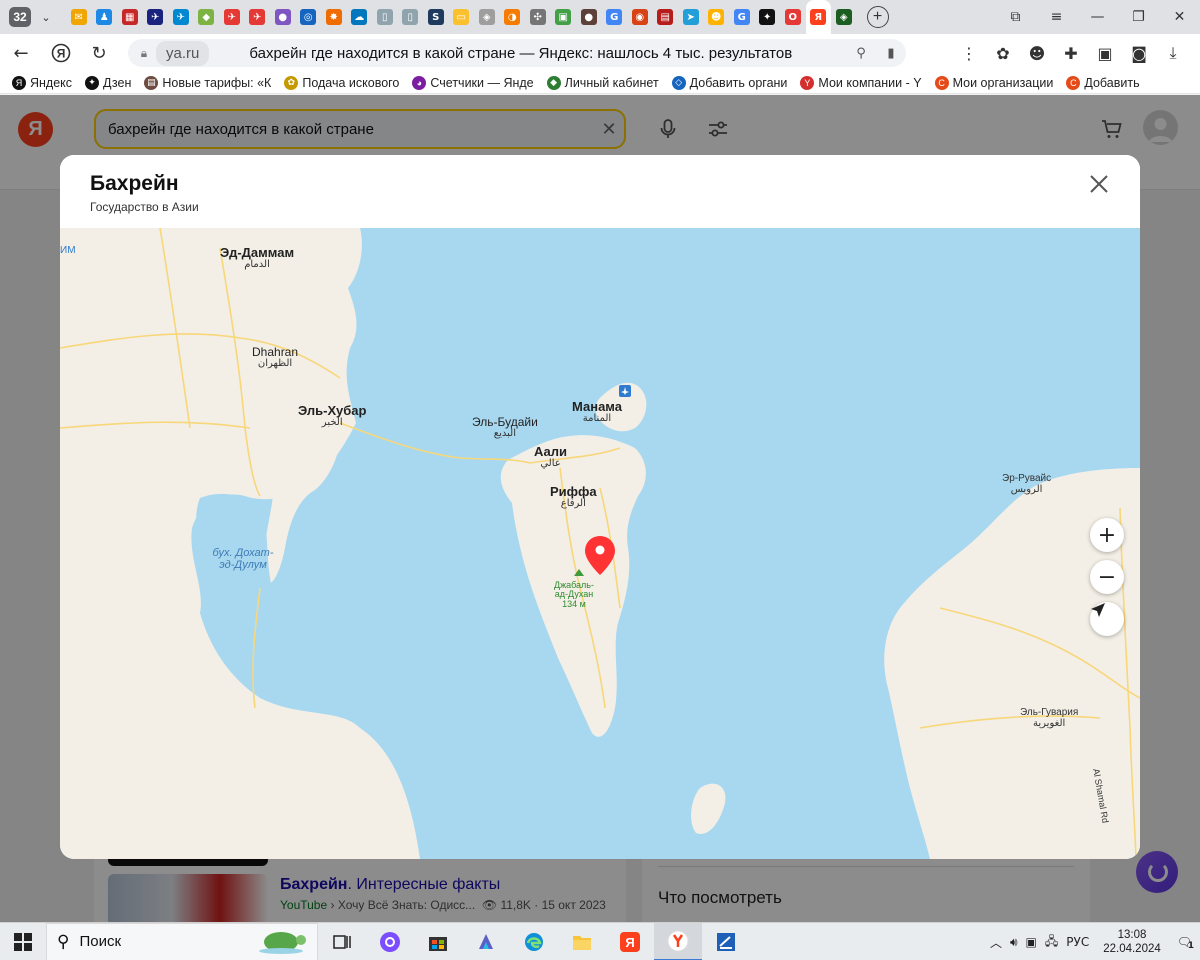 The height and width of the screenshot is (960, 1200). What do you see at coordinates (486, 941) in the screenshot?
I see `copilot-icon` at bounding box center [486, 941].